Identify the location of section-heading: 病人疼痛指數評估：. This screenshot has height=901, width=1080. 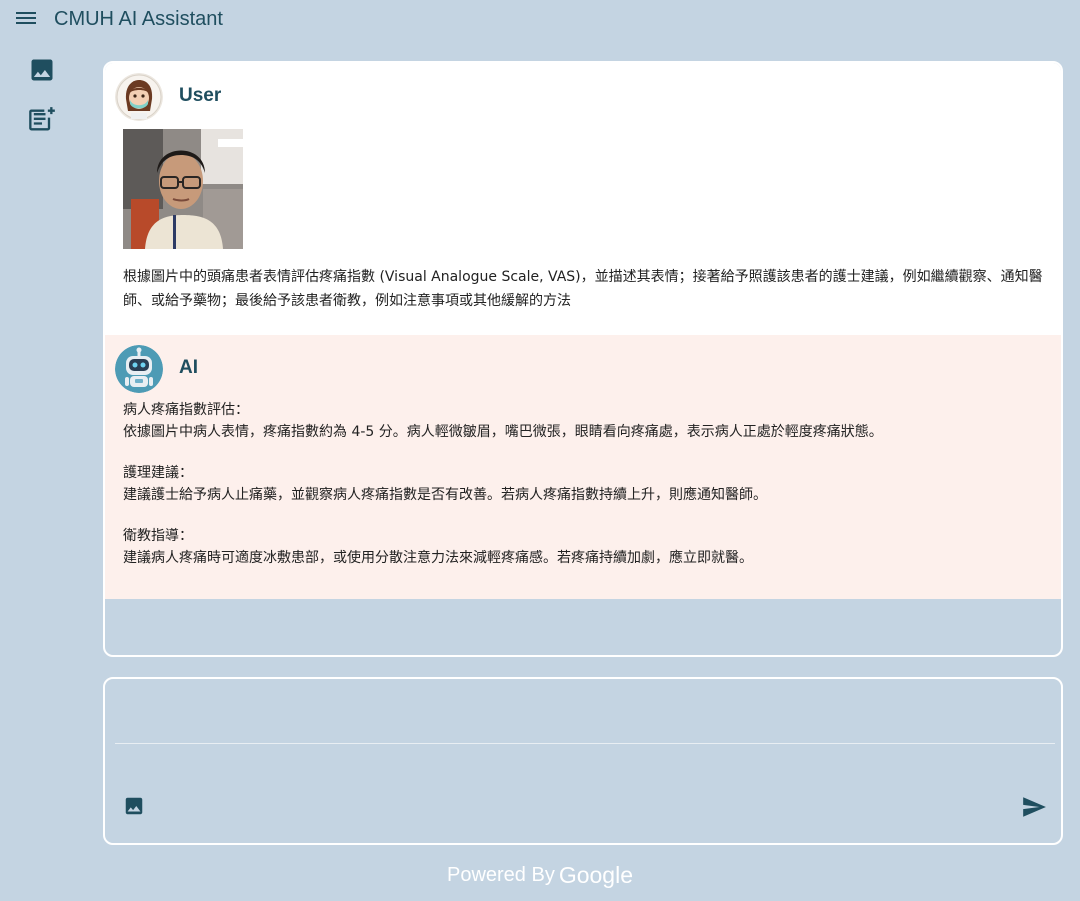
(186, 410).